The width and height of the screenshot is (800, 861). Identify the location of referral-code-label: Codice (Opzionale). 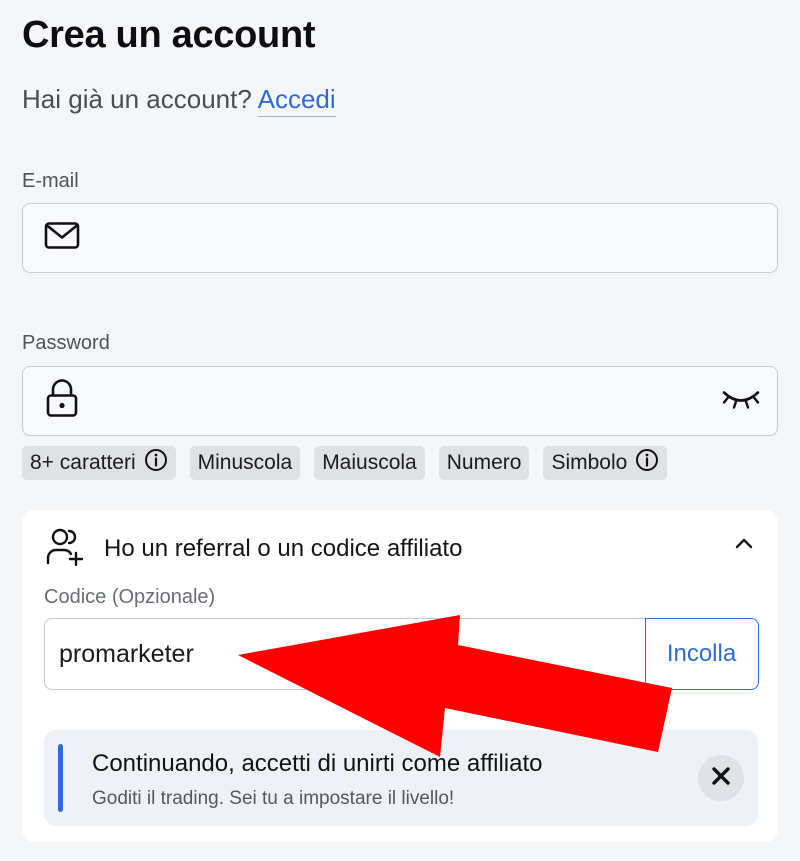
(130, 597).